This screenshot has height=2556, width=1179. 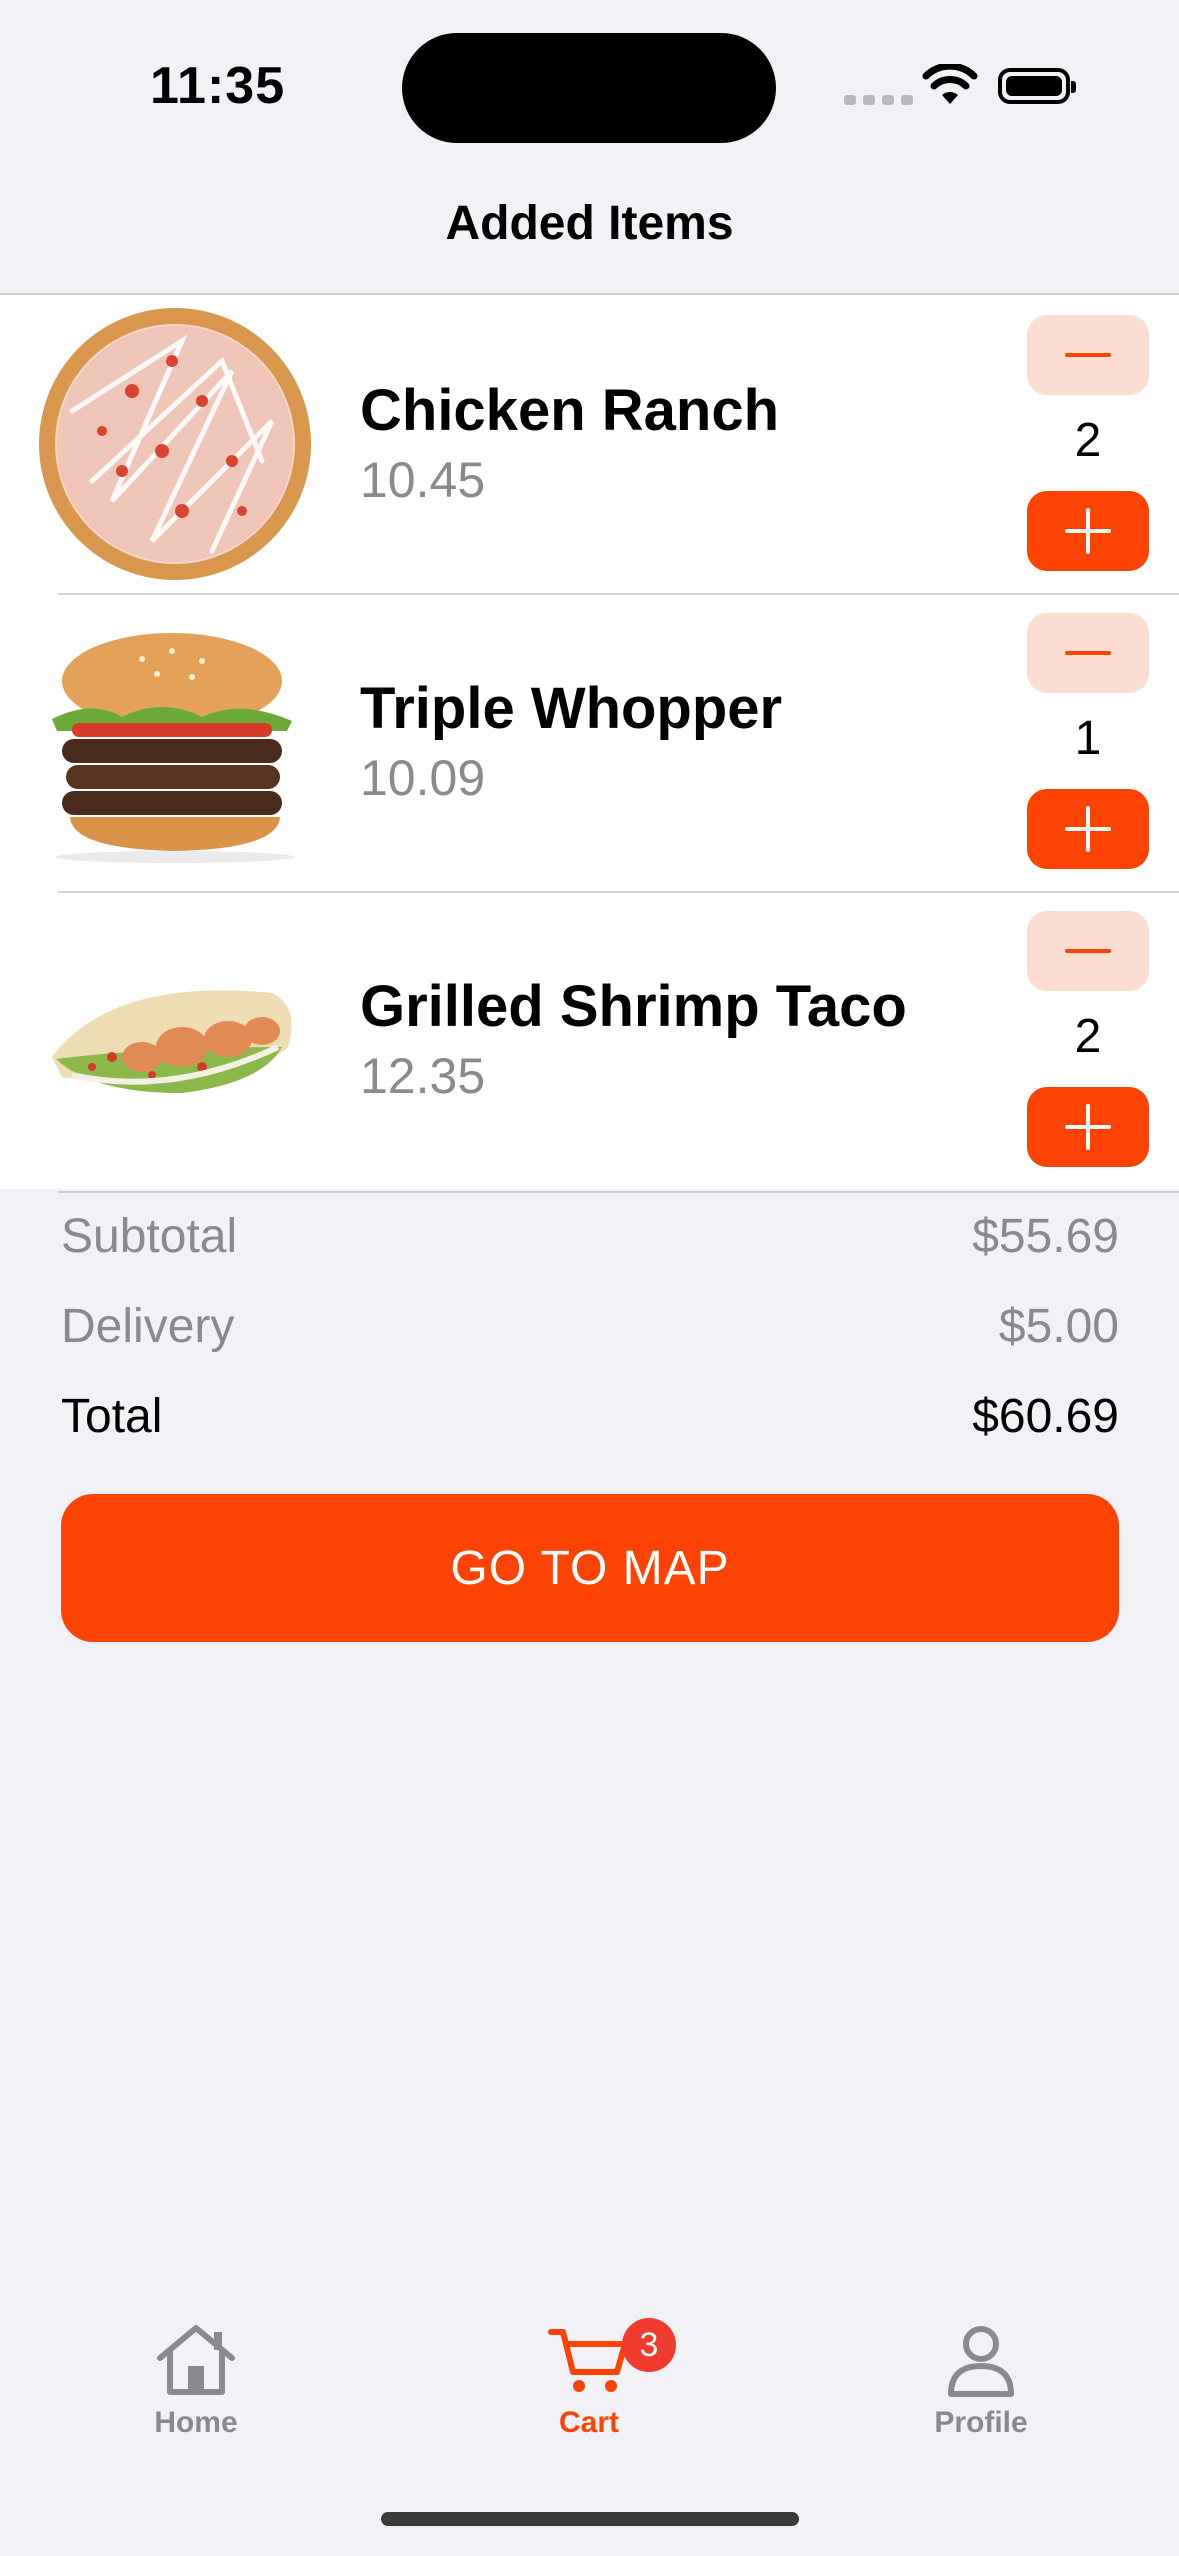 What do you see at coordinates (423, 480) in the screenshot?
I see `item-price: 10.45` at bounding box center [423, 480].